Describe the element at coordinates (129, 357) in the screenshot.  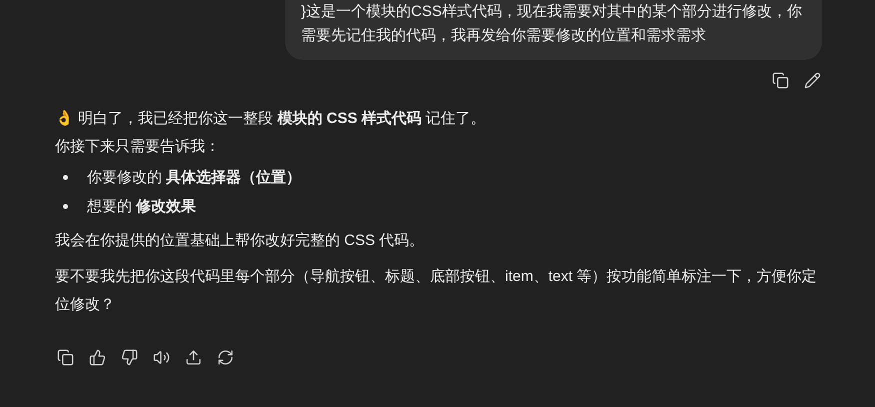
I see `dislike-button` at that location.